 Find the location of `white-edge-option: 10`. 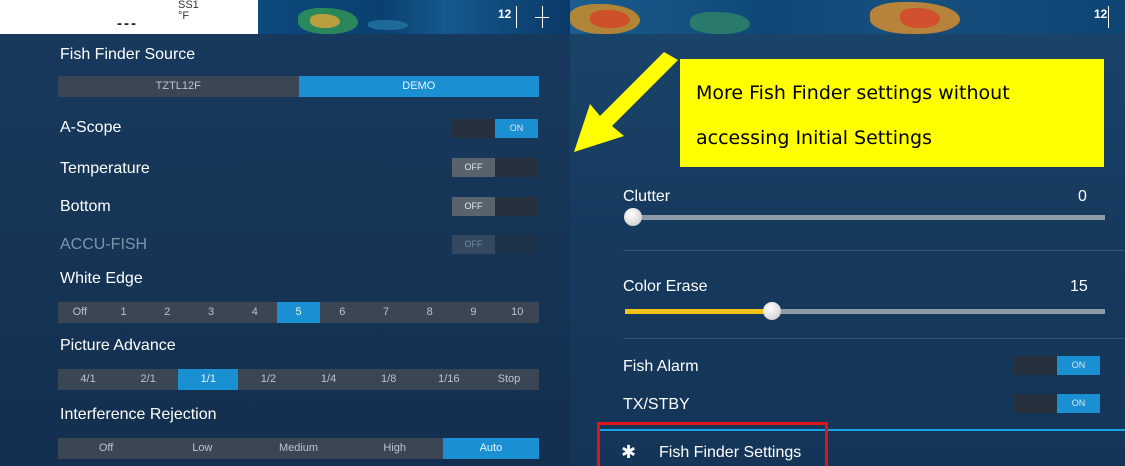

white-edge-option: 10 is located at coordinates (517, 312).